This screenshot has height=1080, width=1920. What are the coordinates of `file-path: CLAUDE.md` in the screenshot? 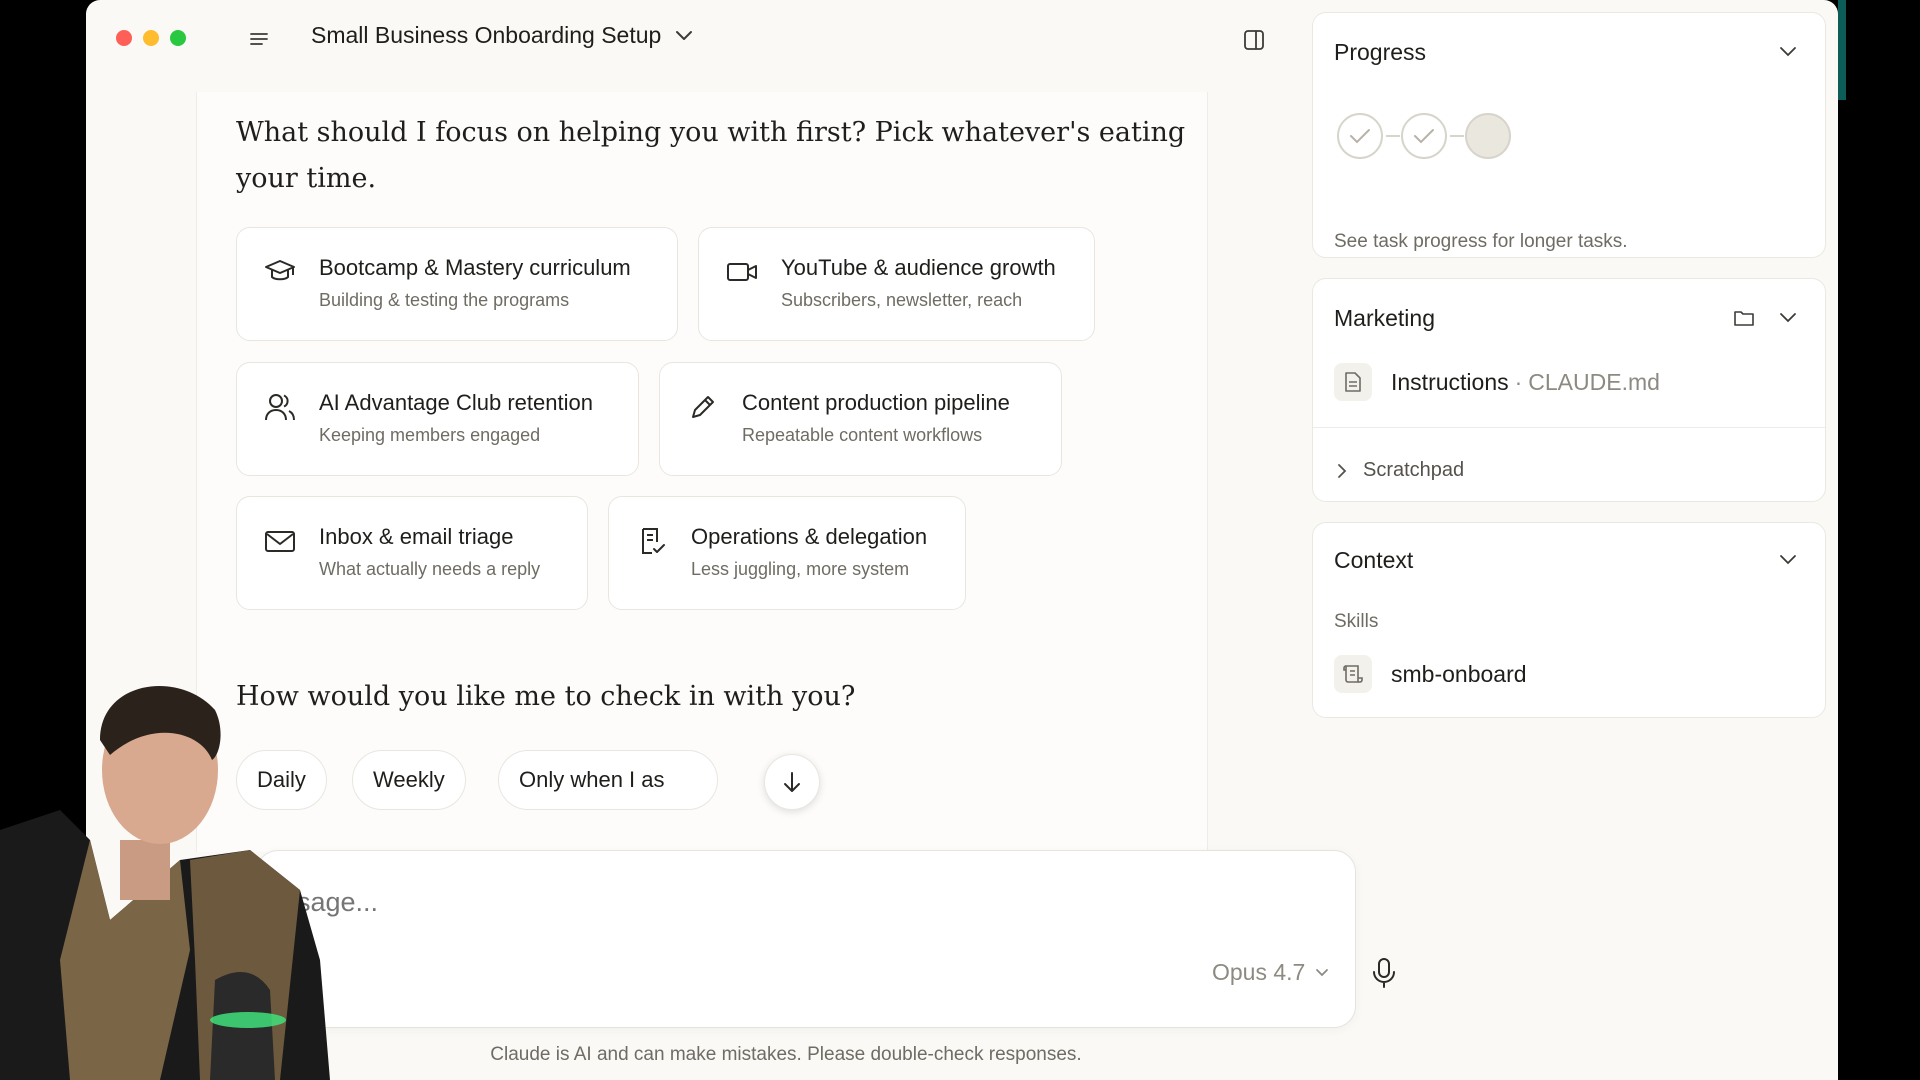 It's located at (1594, 381).